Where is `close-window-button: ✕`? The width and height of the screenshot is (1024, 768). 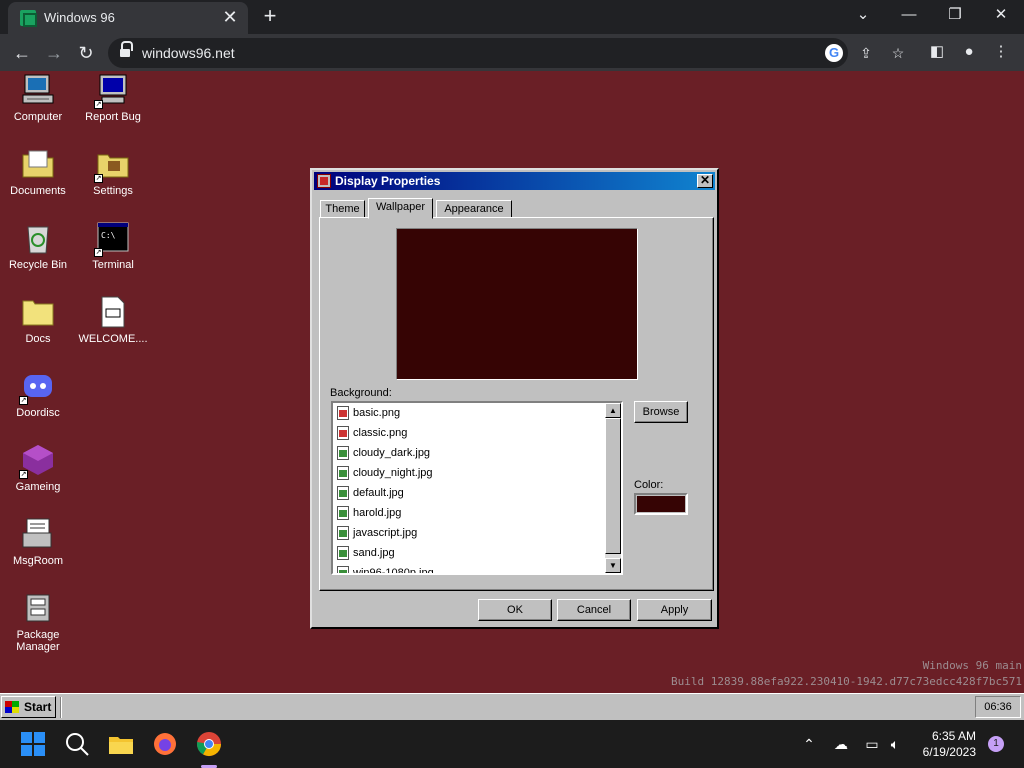 close-window-button: ✕ is located at coordinates (1001, 15).